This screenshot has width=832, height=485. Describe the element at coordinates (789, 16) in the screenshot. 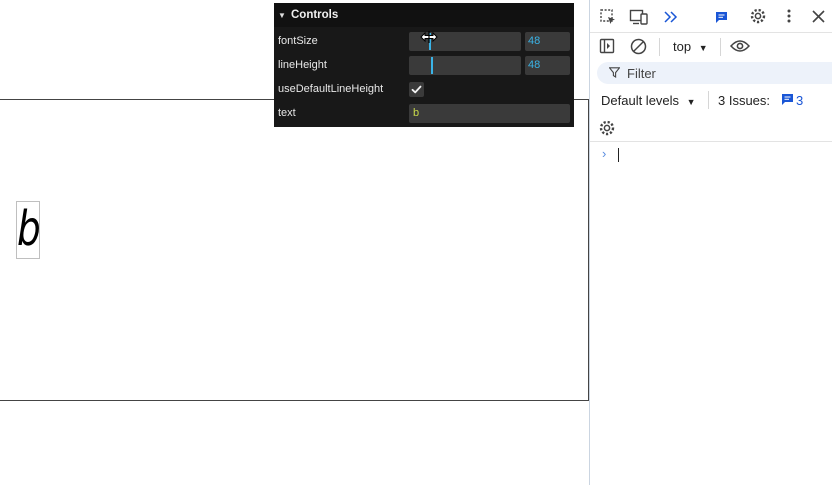

I see `more-options-icon` at that location.